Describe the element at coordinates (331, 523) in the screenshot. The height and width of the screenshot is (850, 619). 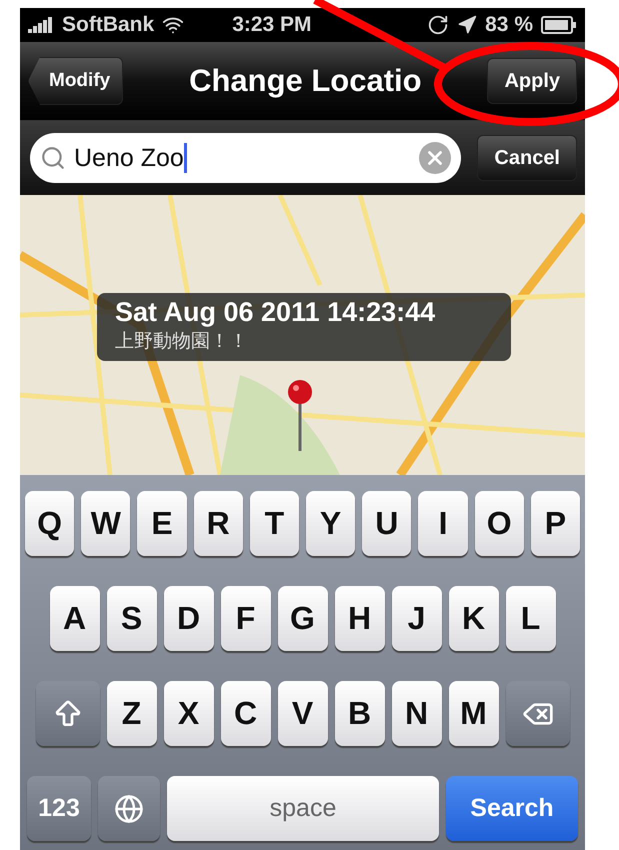
I see `letter-key: Y` at that location.